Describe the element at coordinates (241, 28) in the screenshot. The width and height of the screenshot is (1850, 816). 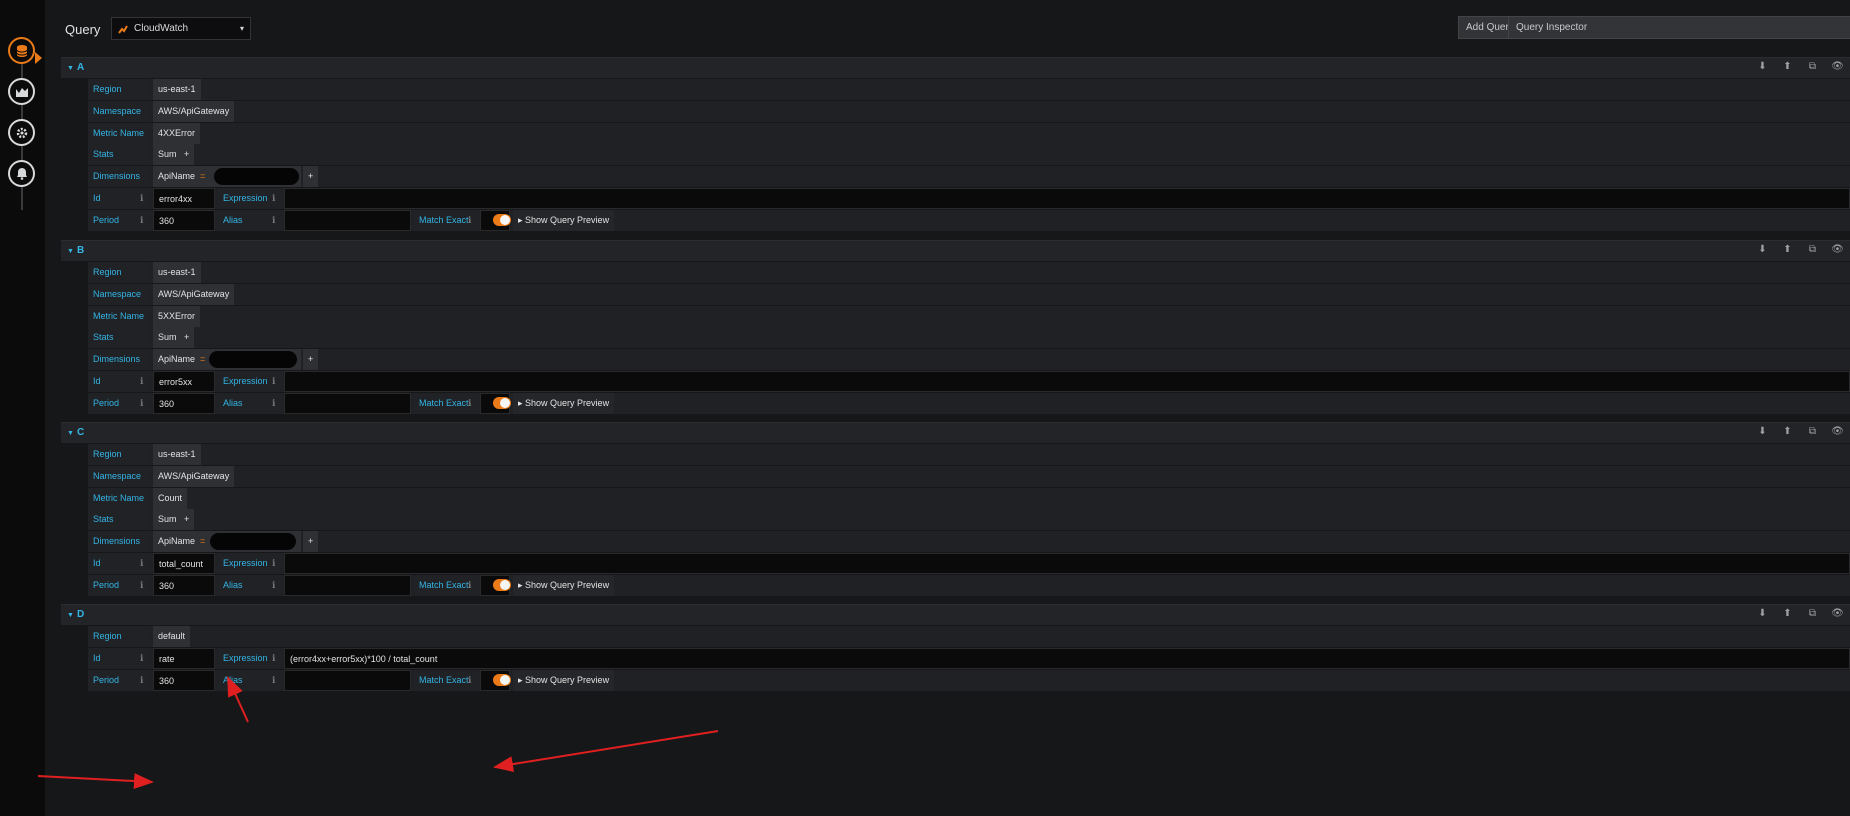
I see `chevron-down-icon: ▾` at that location.